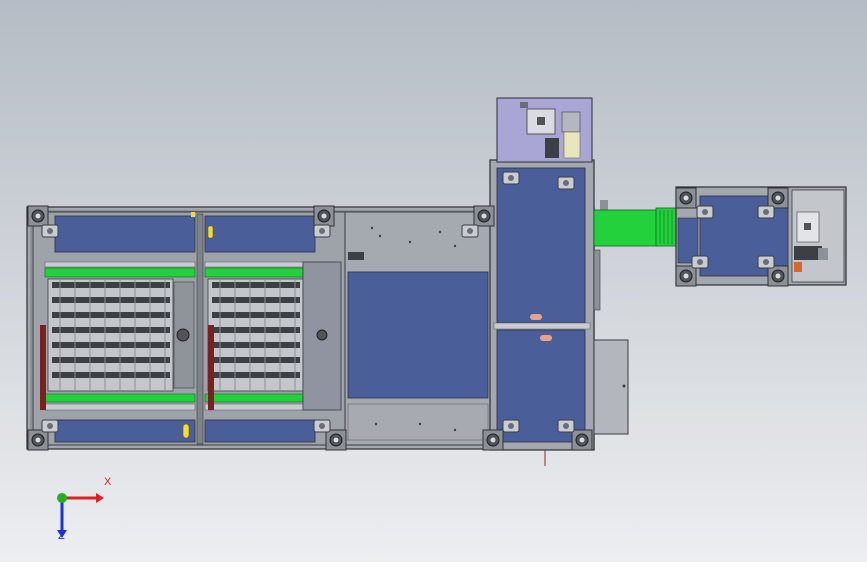  What do you see at coordinates (117, 344) in the screenshot?
I see `roller-bed-left` at bounding box center [117, 344].